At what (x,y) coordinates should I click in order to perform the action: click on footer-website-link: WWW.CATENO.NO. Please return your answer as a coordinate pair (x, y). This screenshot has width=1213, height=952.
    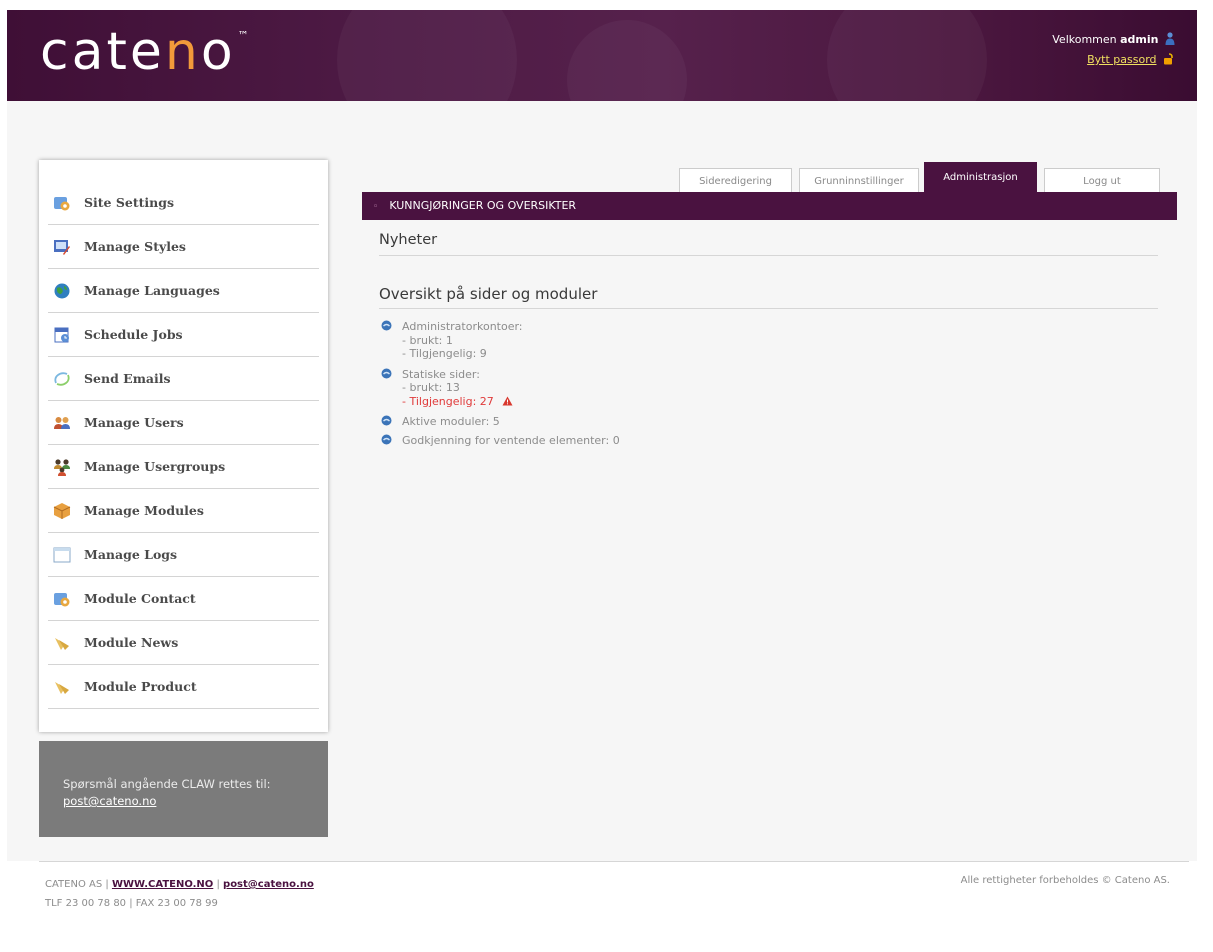
    Looking at the image, I should click on (162, 884).